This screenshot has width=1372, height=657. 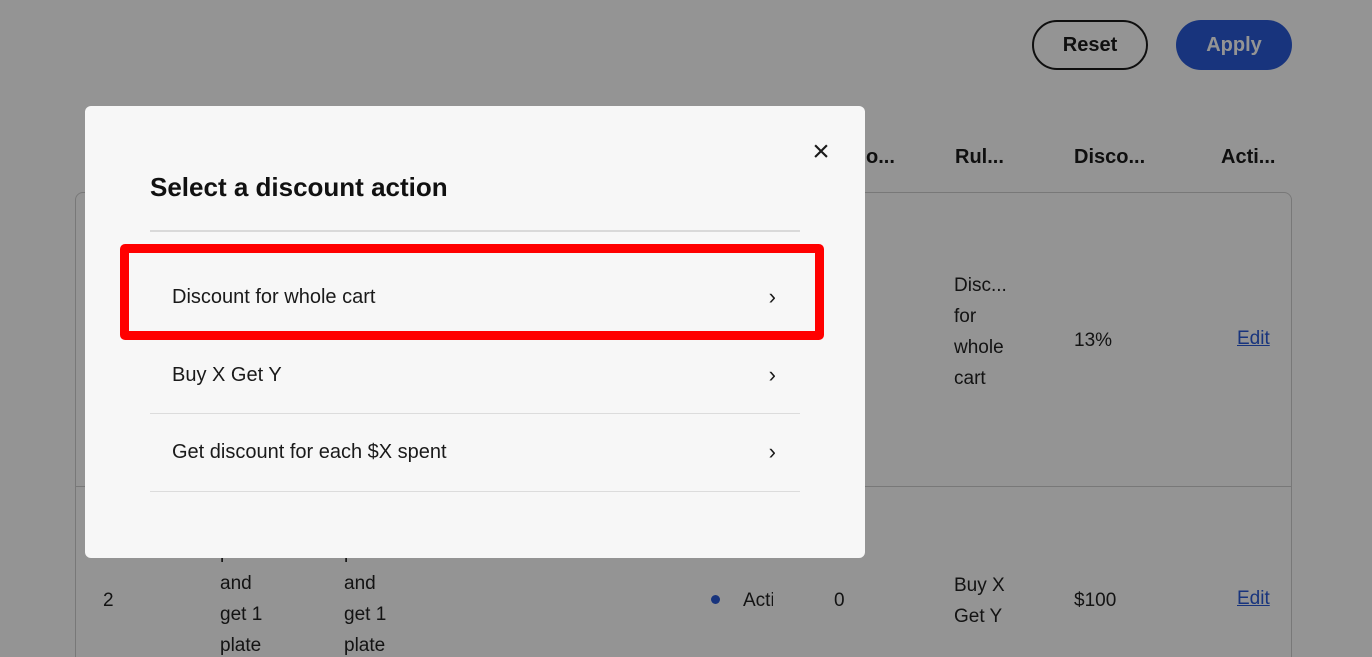 I want to click on modal-title: Select a discount action, so click(x=299, y=187).